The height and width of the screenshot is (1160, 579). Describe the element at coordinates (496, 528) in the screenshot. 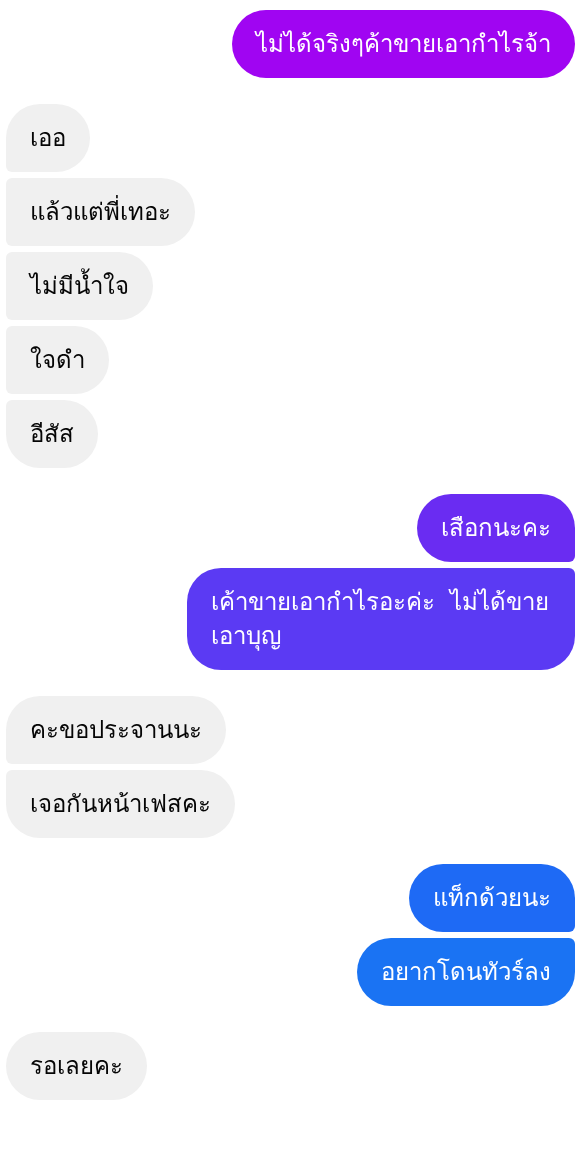

I see `sent-message-bubble: เสือกนะคะ` at that location.